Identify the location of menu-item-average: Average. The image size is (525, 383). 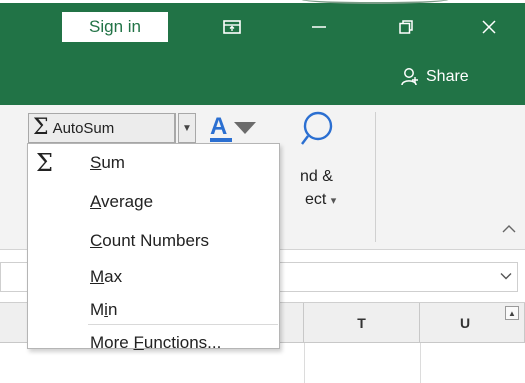
(153, 202).